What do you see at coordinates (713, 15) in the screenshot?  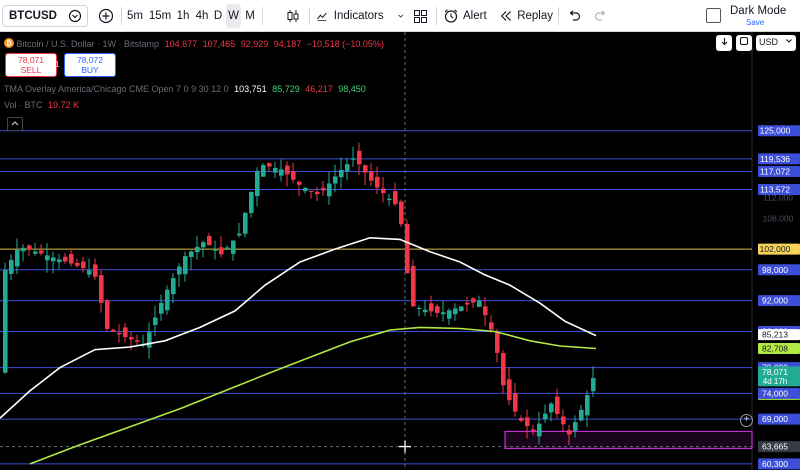 I see `dark-mode-checkbox` at bounding box center [713, 15].